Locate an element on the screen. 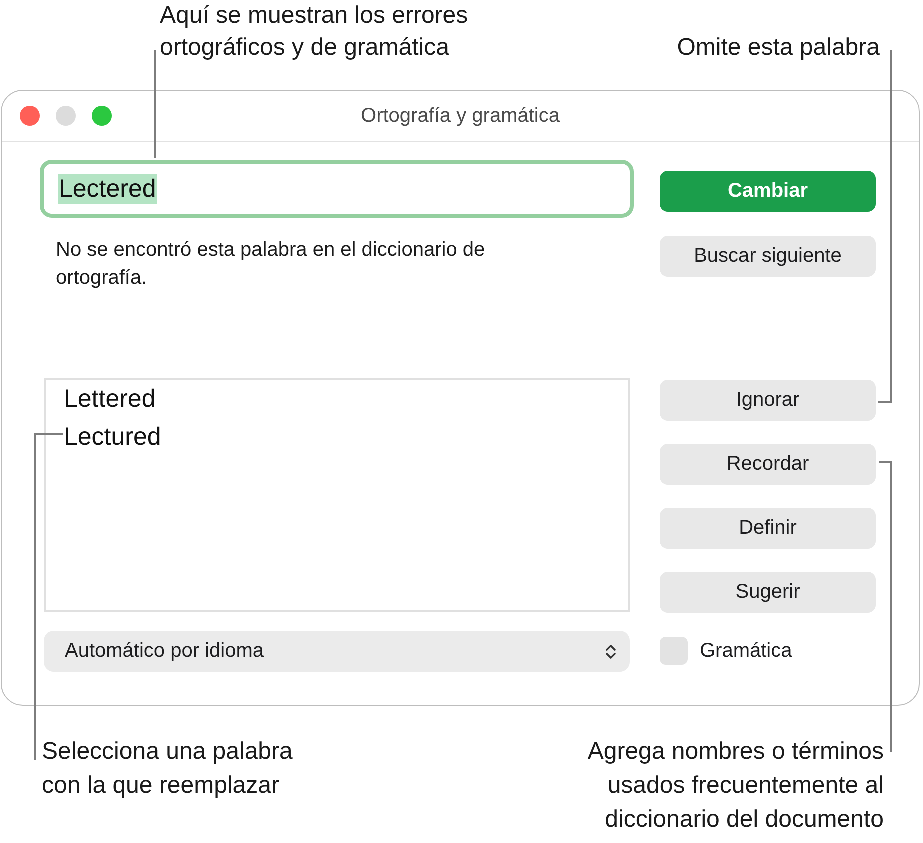 The height and width of the screenshot is (843, 923). find-next-button: Buscar siguiente is located at coordinates (768, 256).